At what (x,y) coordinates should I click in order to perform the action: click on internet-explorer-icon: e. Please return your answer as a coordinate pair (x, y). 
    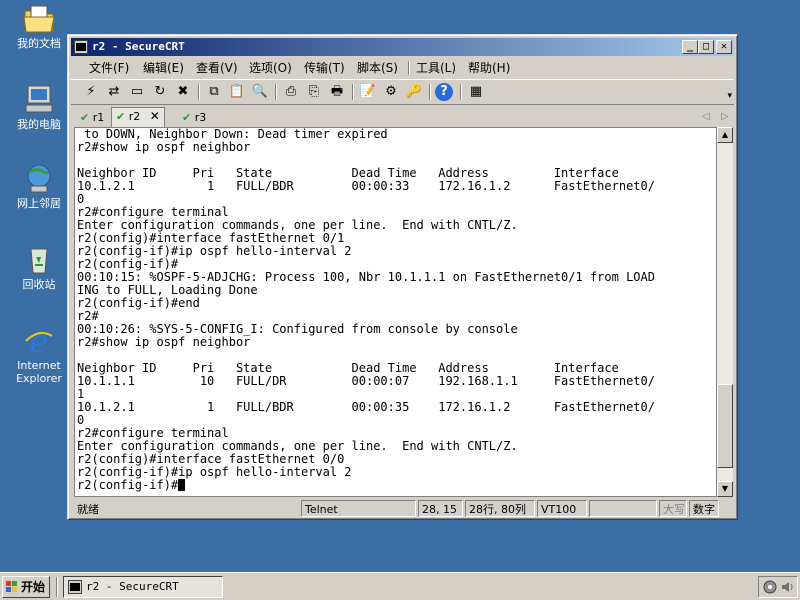
    Looking at the image, I should click on (39, 340).